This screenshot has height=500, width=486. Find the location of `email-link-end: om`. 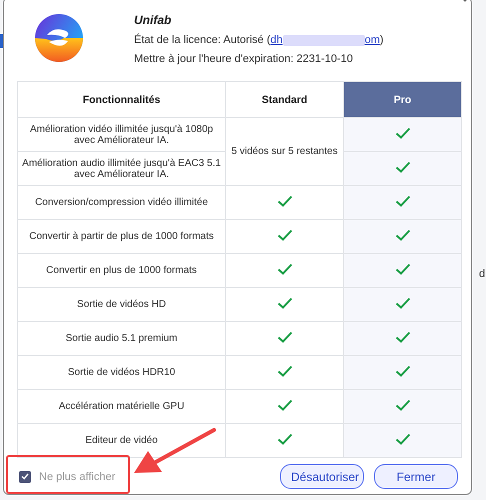

email-link-end: om is located at coordinates (372, 40).